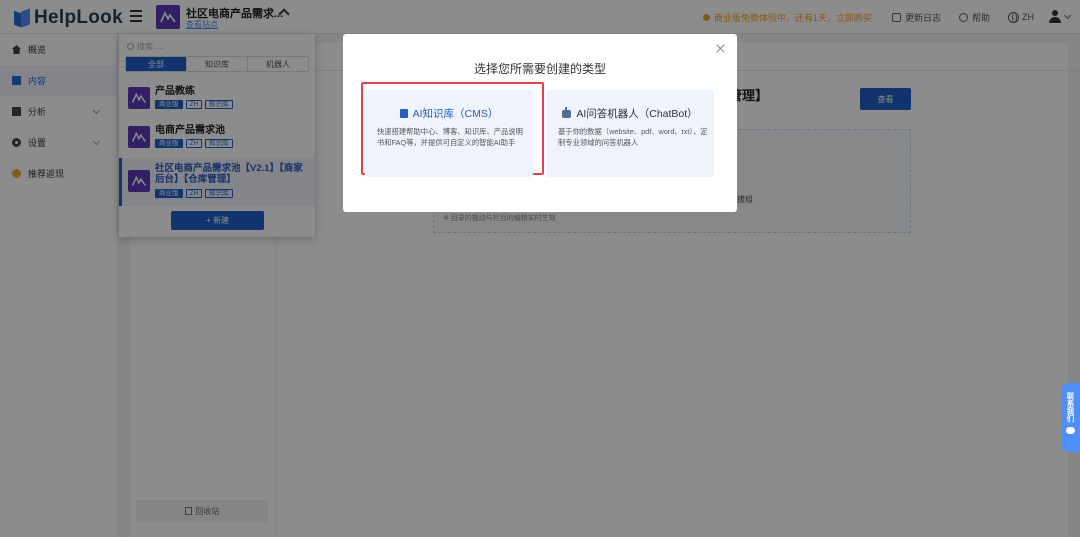 This screenshot has width=1080, height=537. What do you see at coordinates (455, 114) in the screenshot?
I see `cms-option-label: AI知识库（CMS）` at bounding box center [455, 114].